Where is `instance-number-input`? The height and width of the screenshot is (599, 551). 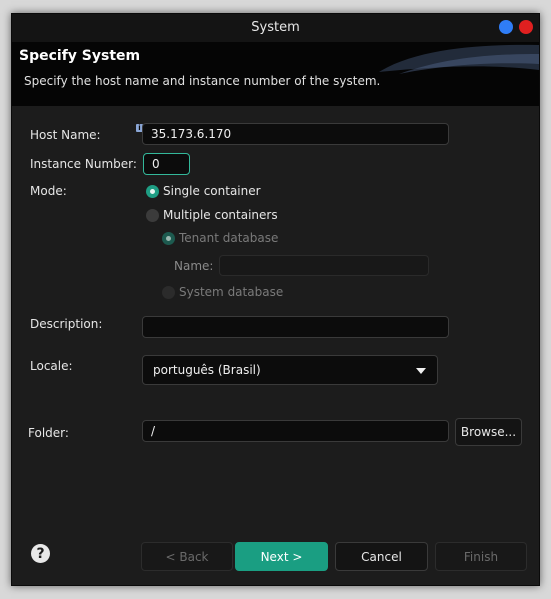 instance-number-input is located at coordinates (166, 164).